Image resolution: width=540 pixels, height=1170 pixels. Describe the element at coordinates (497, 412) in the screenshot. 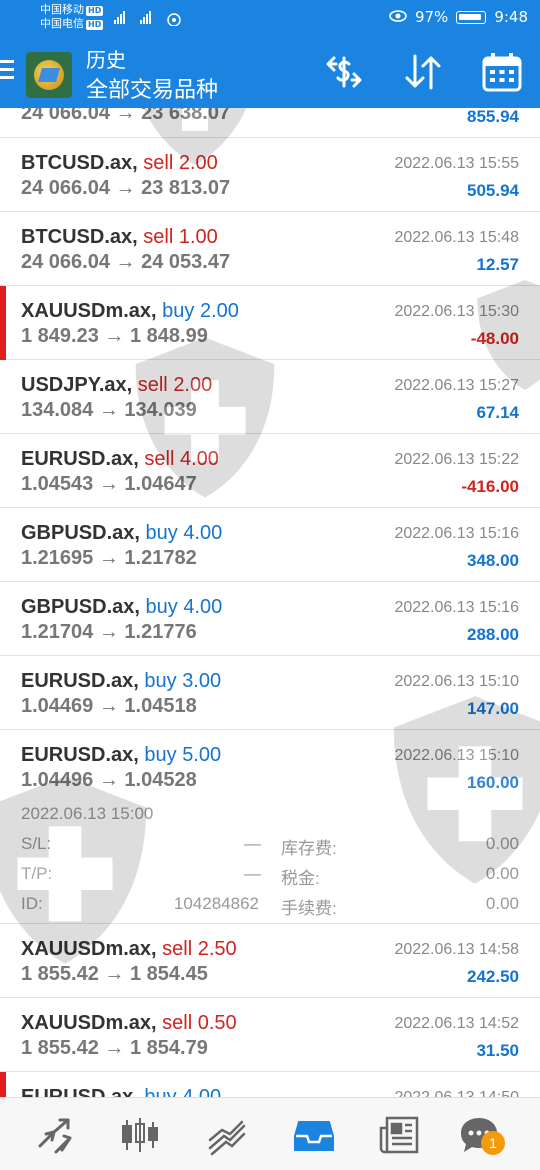

I see `trade-profit: 67.14` at that location.